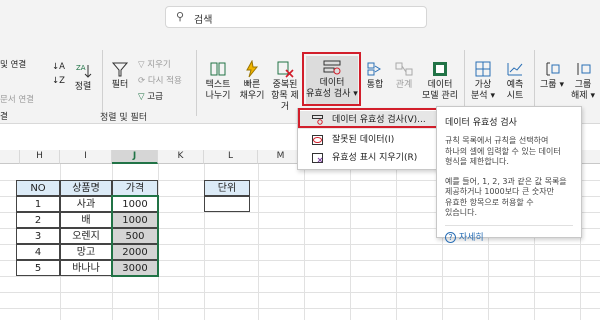 The height and width of the screenshot is (320, 600). What do you see at coordinates (506, 181) in the screenshot?
I see `tooltip-line: 예를 들어, 1, 2, 3과 같은 값 목록을` at bounding box center [506, 181].